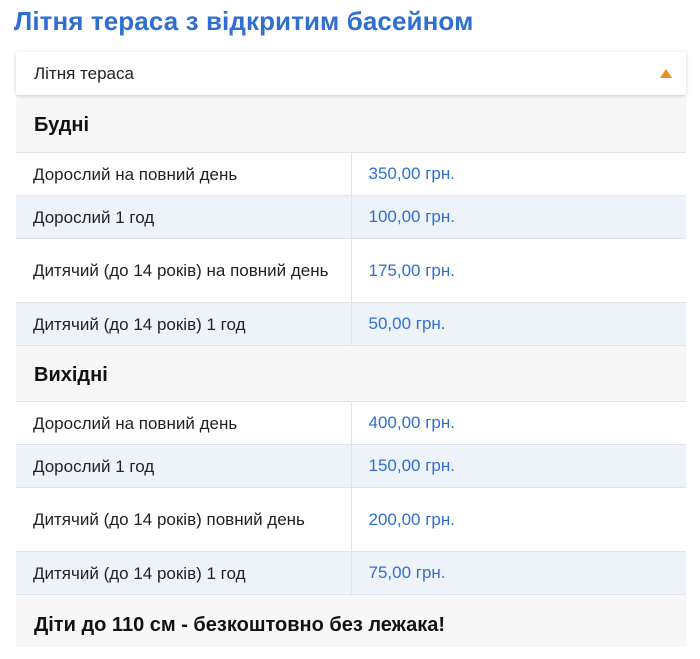  I want to click on page-title: Літня тераса з відкритим басейном, so click(244, 21).